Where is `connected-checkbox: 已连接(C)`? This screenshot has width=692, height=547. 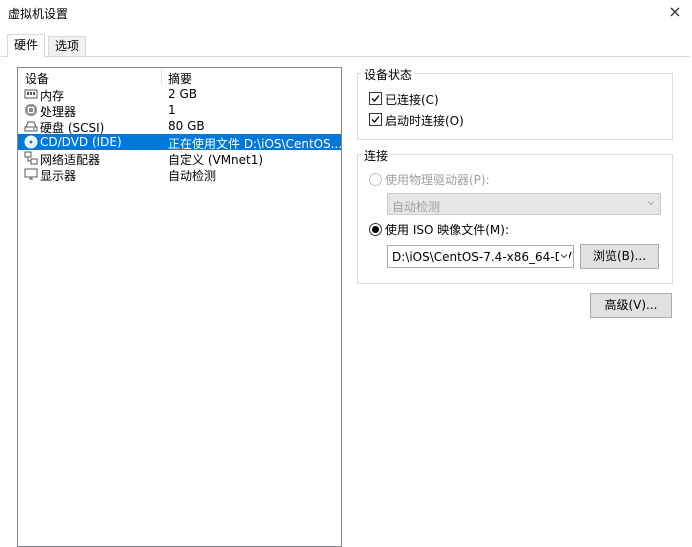
connected-checkbox: 已连接(C) is located at coordinates (444, 98).